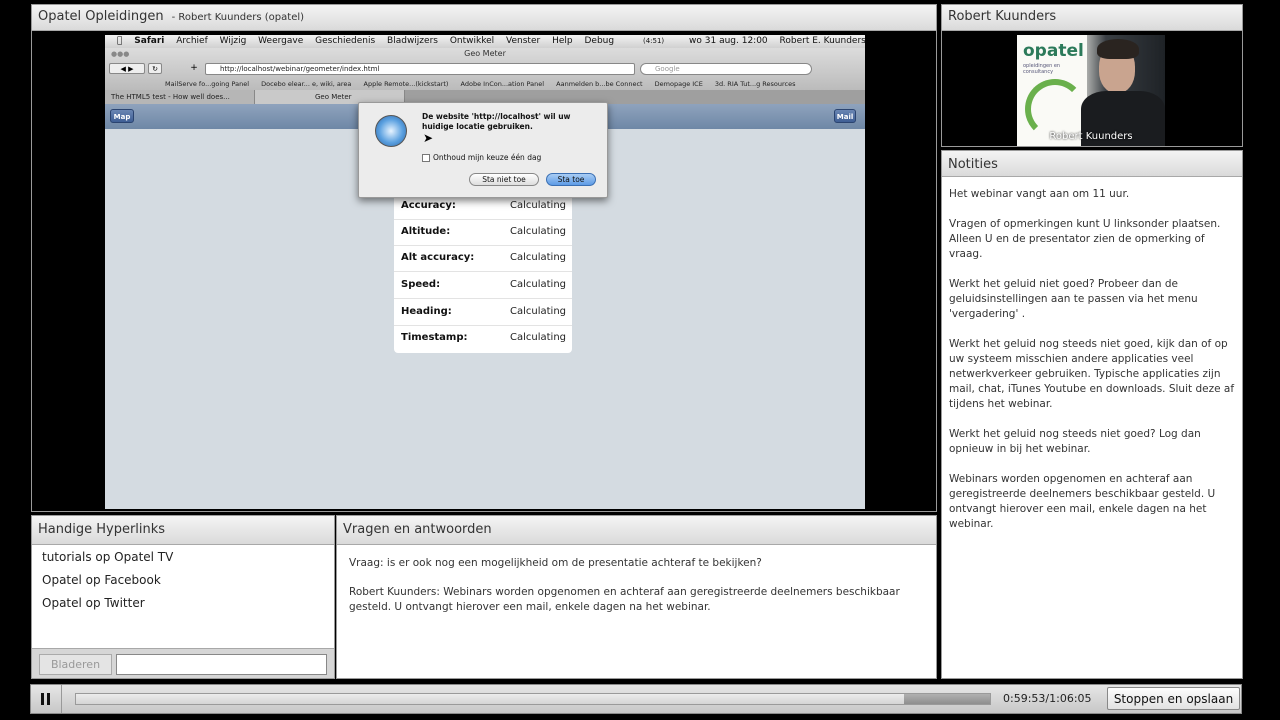 The image size is (1280, 720). Describe the element at coordinates (183, 530) in the screenshot. I see `pod-title-bar: Handige Hyperlinks` at that location.